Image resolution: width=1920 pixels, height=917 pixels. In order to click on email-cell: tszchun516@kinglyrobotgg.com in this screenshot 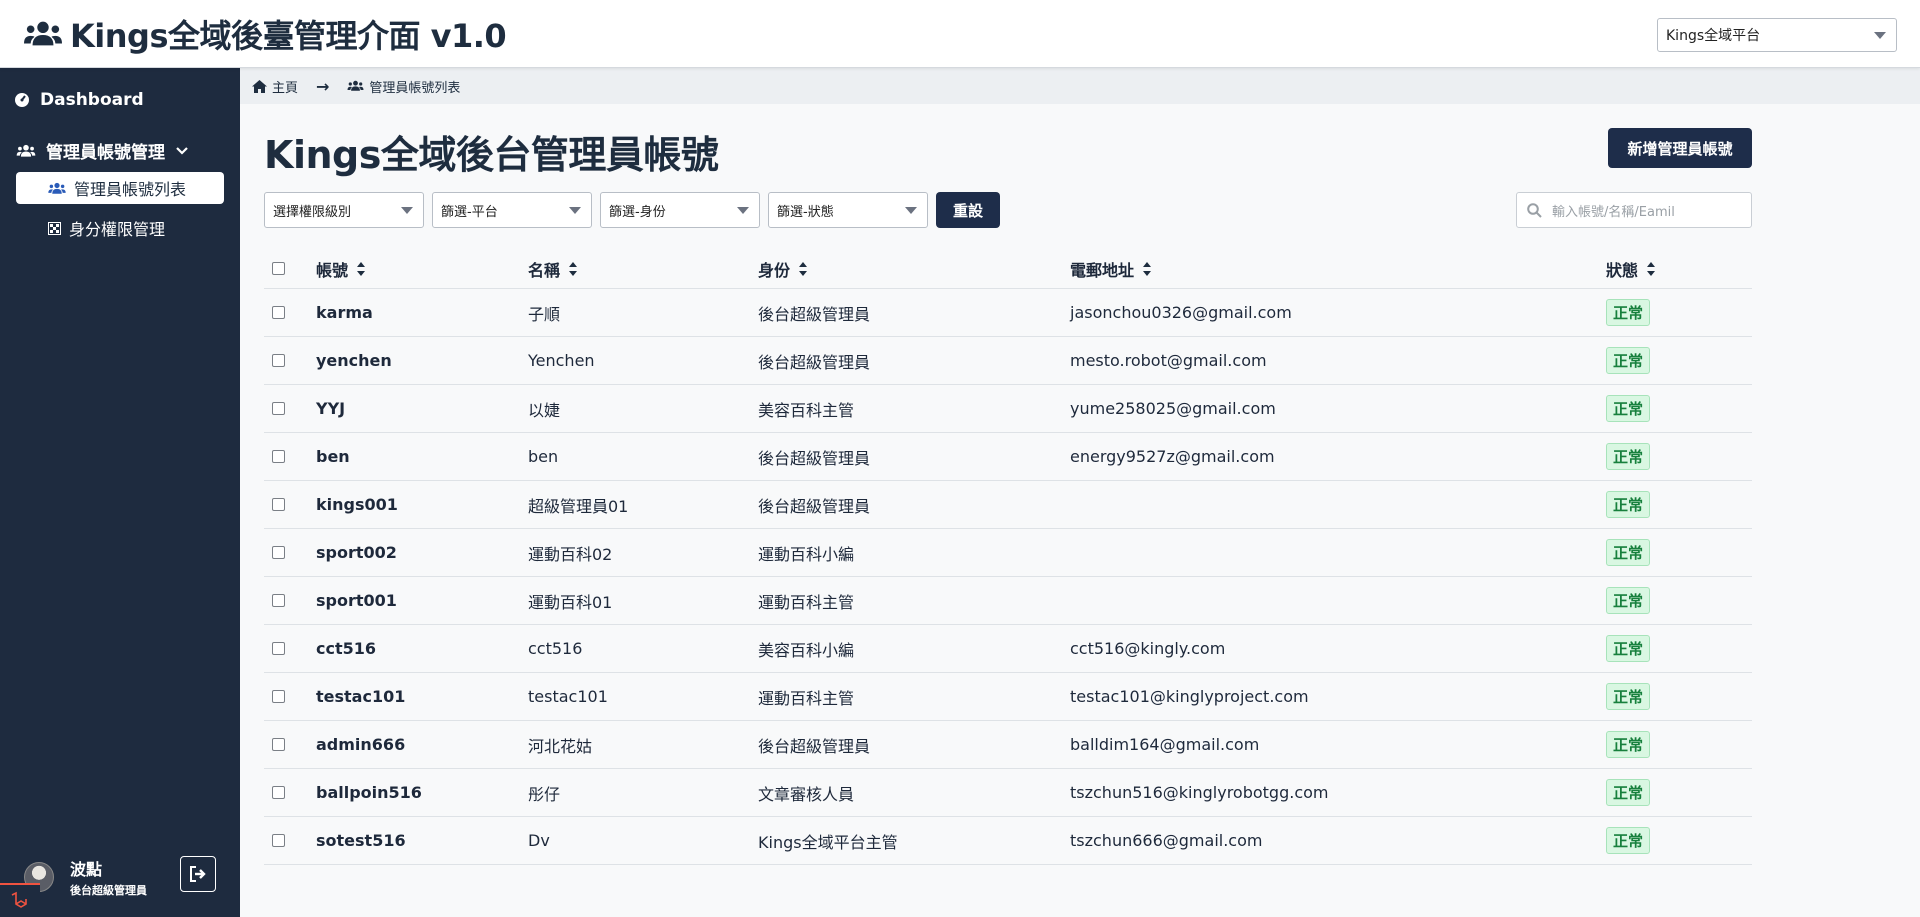, I will do `click(1199, 792)`.